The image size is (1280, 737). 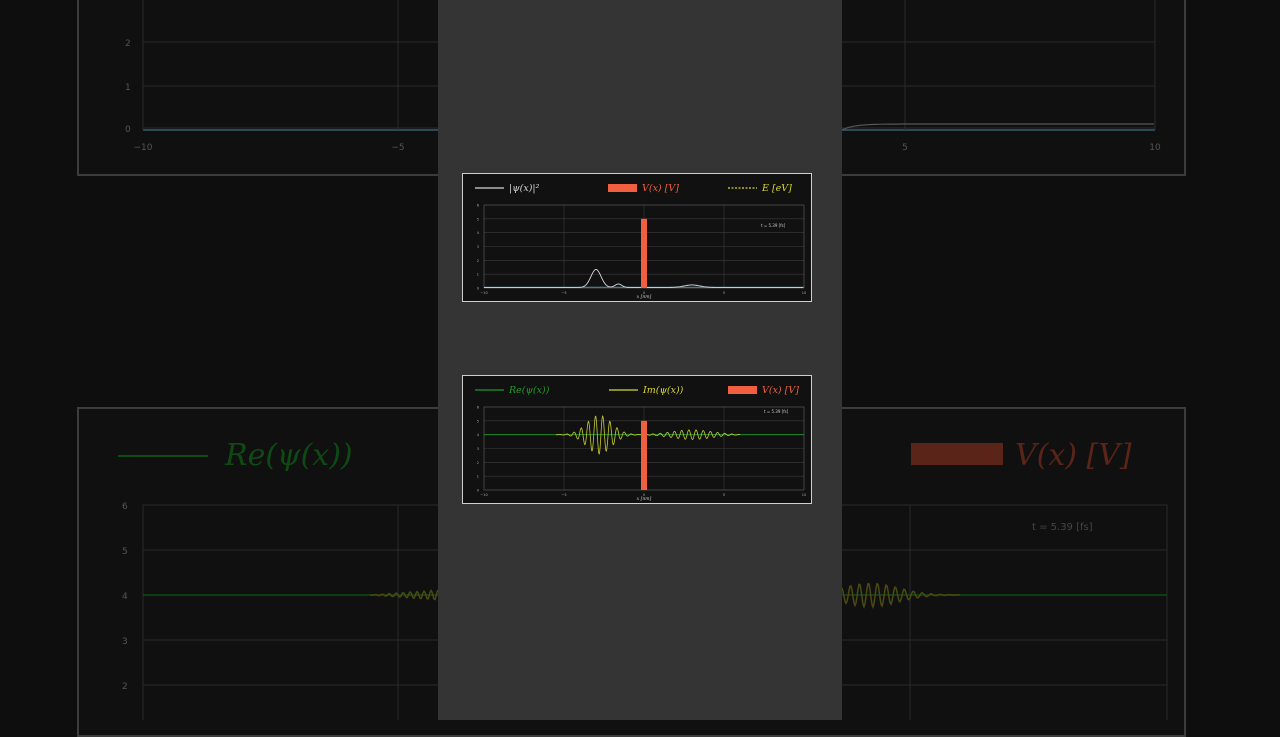 I want to click on legend-label: Re(ψ(x)), so click(x=529, y=390).